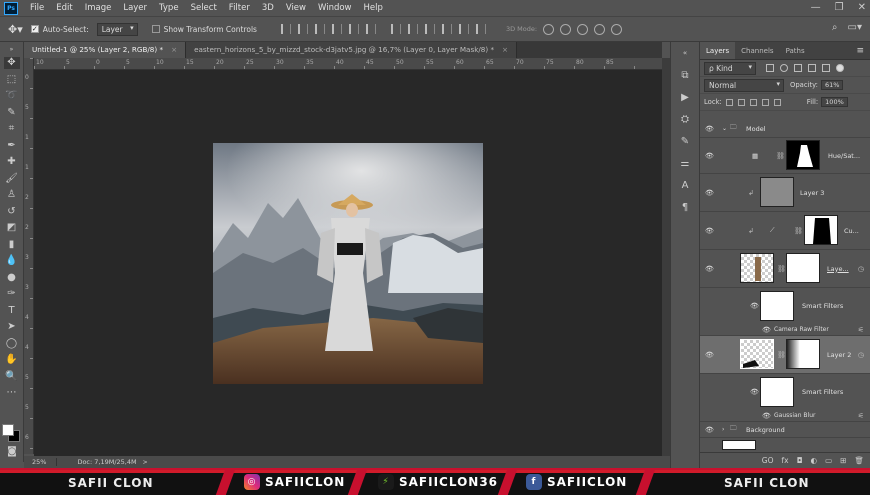 Image resolution: width=870 pixels, height=495 pixels. I want to click on lasso-tool-icon: ➰, so click(12, 96).